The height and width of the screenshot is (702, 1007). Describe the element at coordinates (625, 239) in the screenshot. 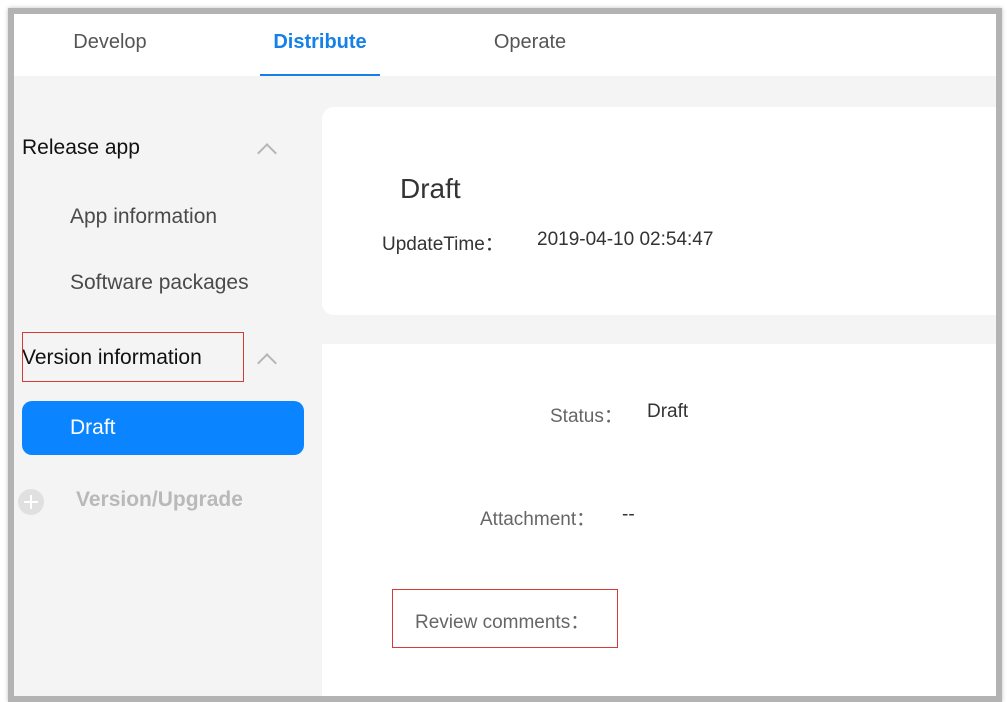

I see `update-time-value: 2019-04-10 02:54:47` at that location.